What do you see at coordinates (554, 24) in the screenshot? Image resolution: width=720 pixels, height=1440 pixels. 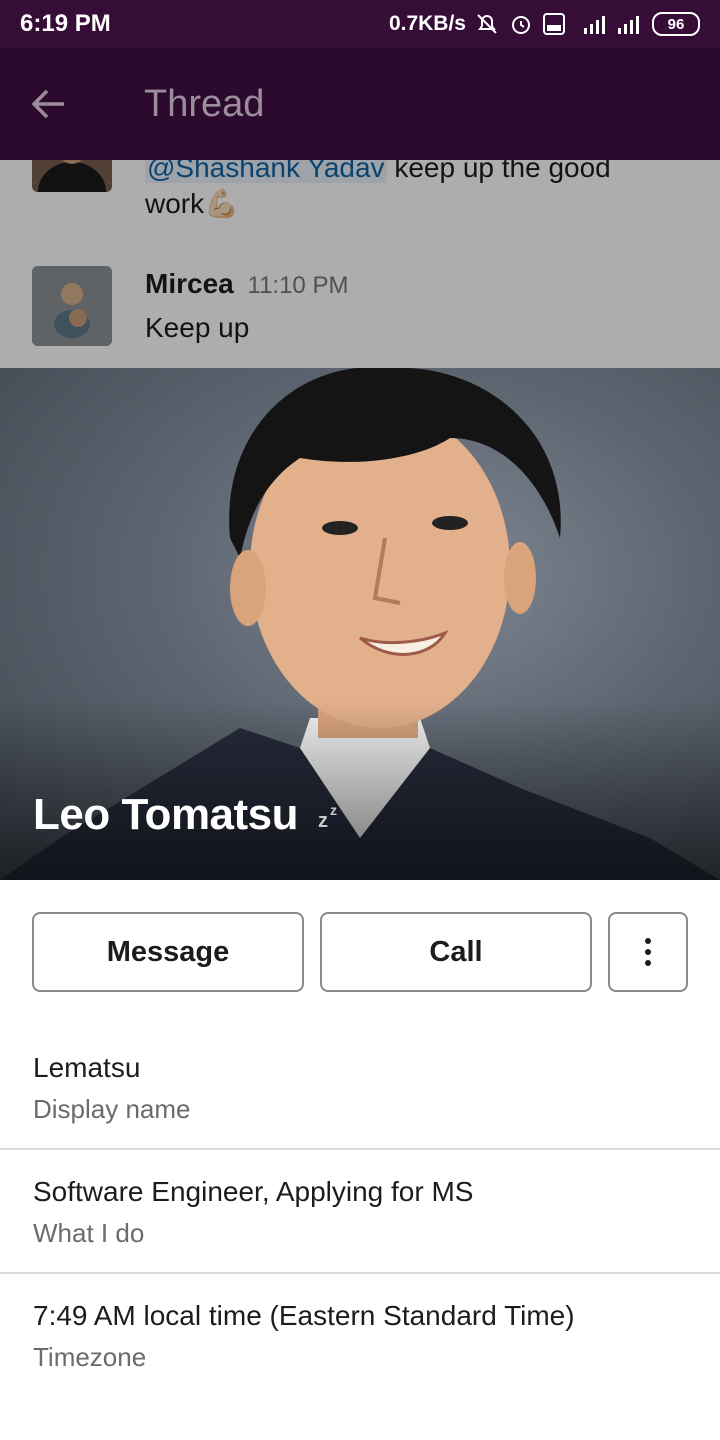 I see `volte-icon` at bounding box center [554, 24].